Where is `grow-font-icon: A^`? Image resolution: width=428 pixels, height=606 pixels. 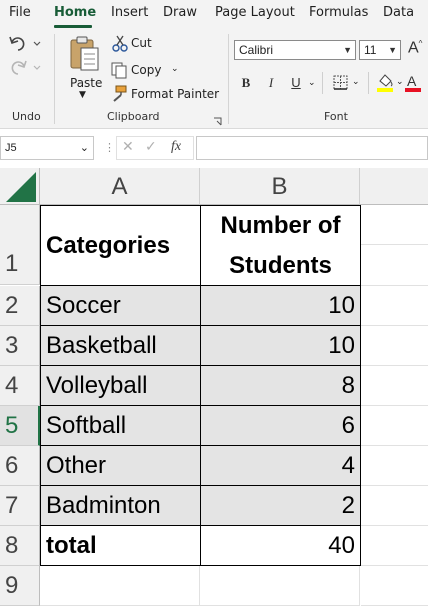 grow-font-icon: A^ is located at coordinates (415, 48).